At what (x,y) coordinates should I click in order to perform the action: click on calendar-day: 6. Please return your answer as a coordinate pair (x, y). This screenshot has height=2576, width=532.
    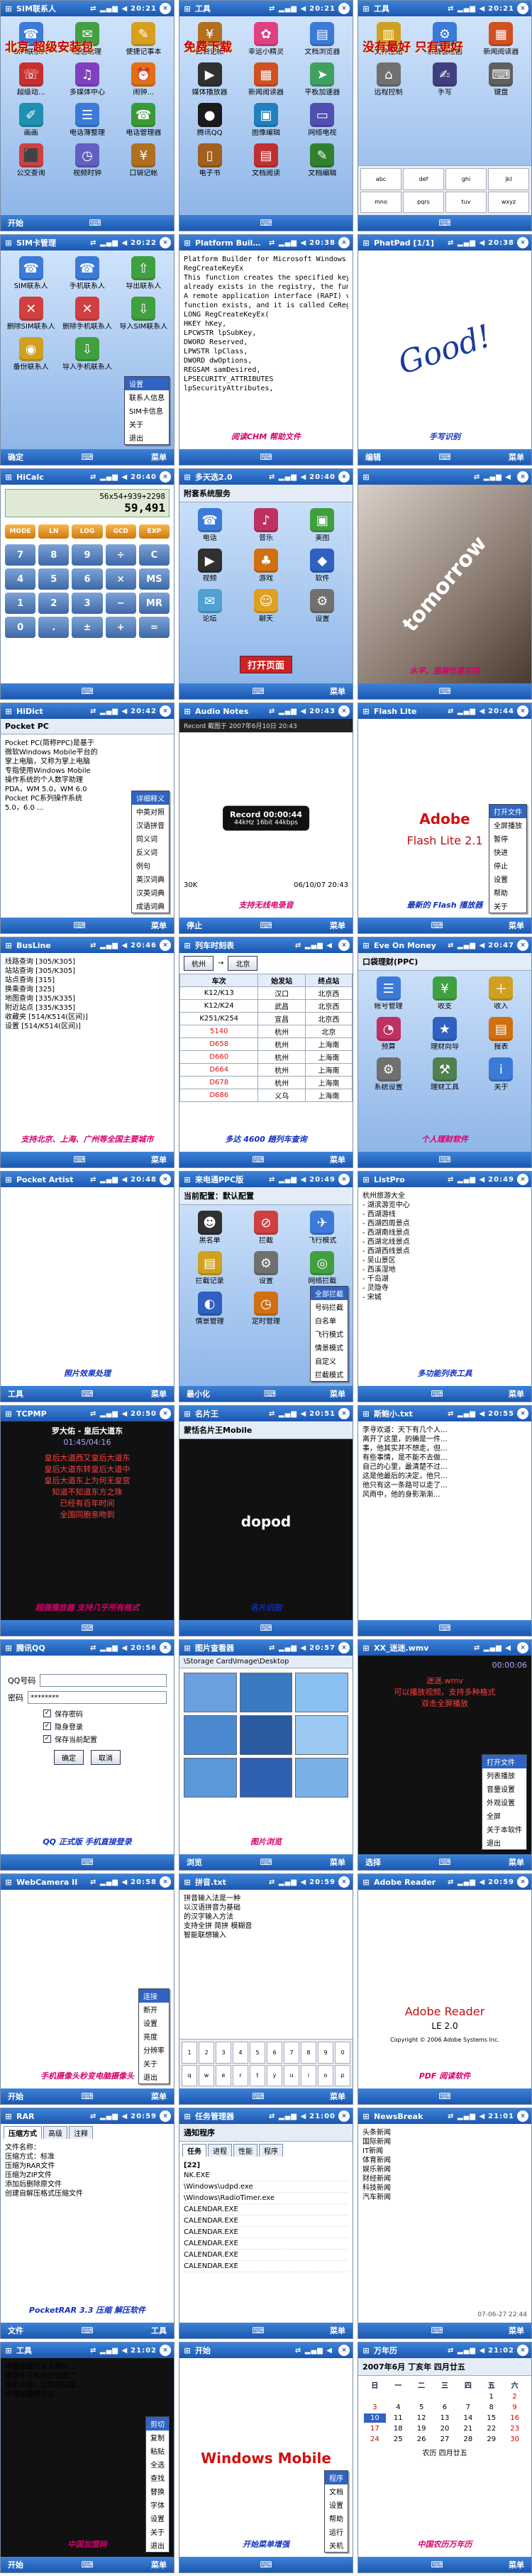
    Looking at the image, I should click on (445, 2407).